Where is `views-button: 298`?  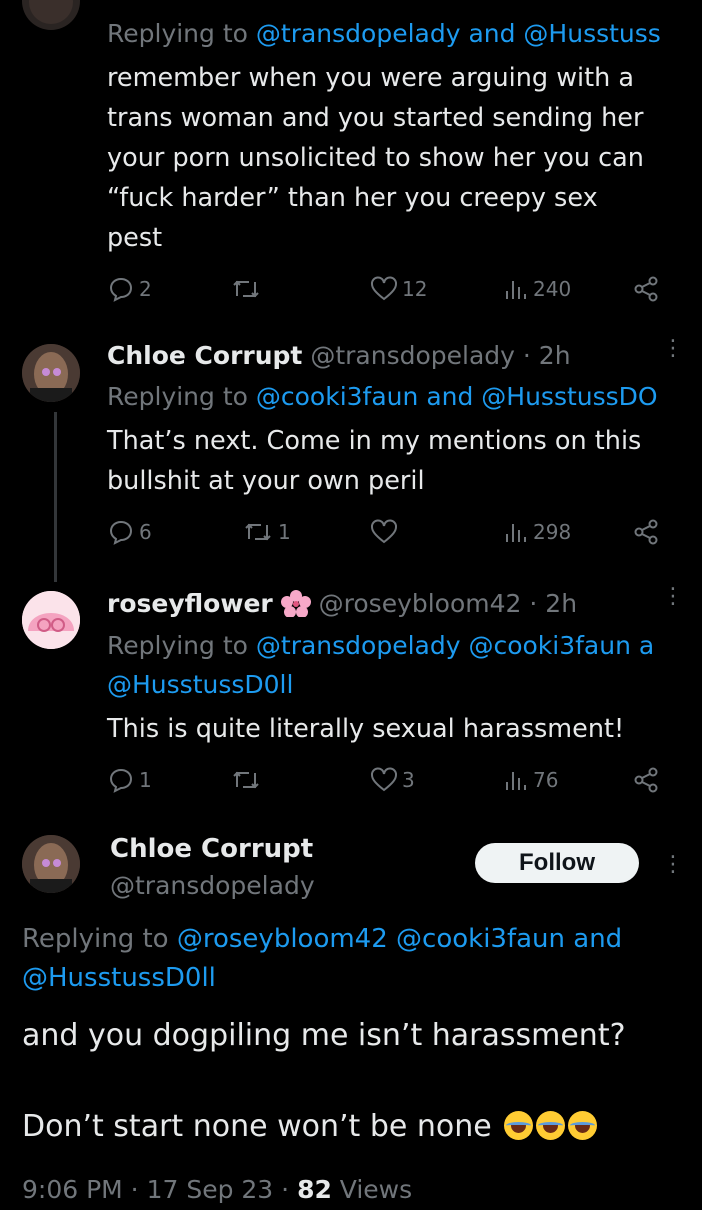
views-button: 298 is located at coordinates (537, 532).